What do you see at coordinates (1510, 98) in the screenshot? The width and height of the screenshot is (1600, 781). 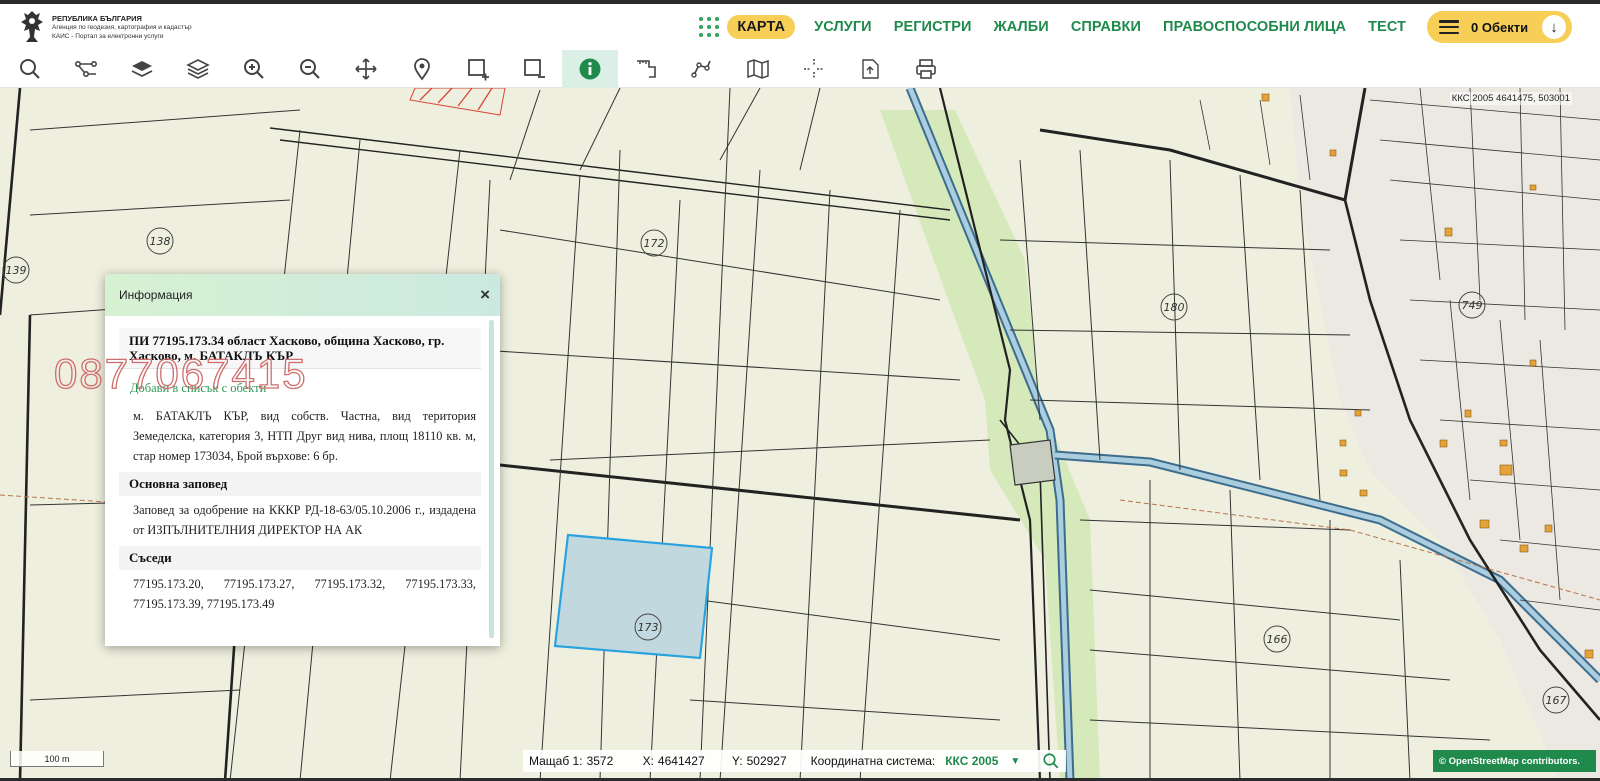 I see `coordinate-readout: ККС 2005 4641475, 503001` at bounding box center [1510, 98].